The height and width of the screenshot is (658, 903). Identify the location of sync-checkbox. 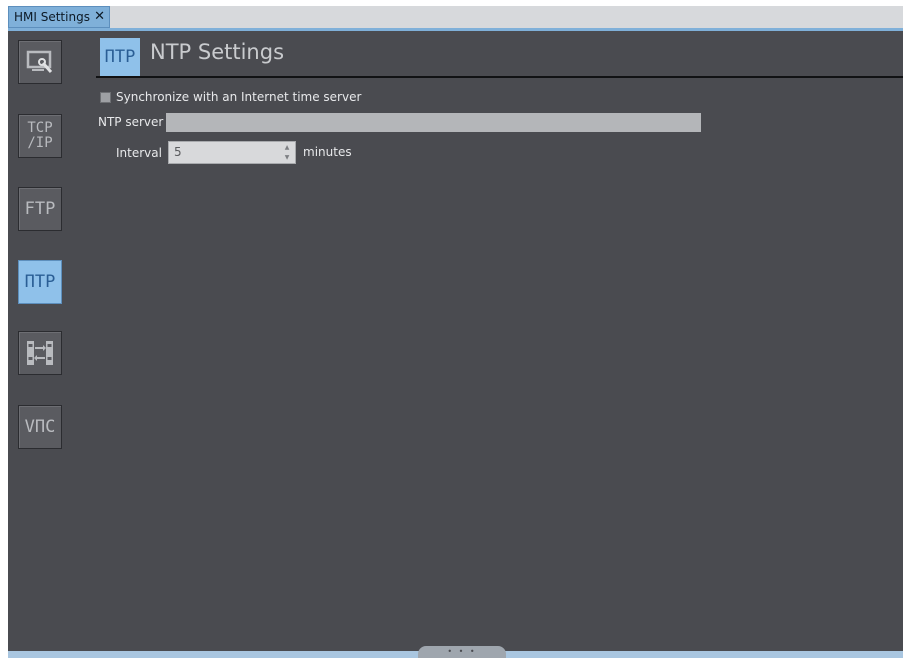
(105, 97).